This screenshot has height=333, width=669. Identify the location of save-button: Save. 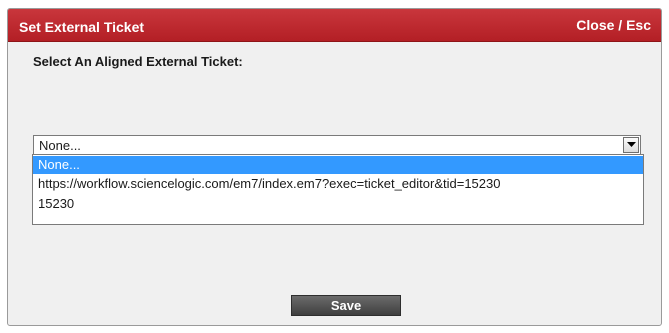
(346, 305).